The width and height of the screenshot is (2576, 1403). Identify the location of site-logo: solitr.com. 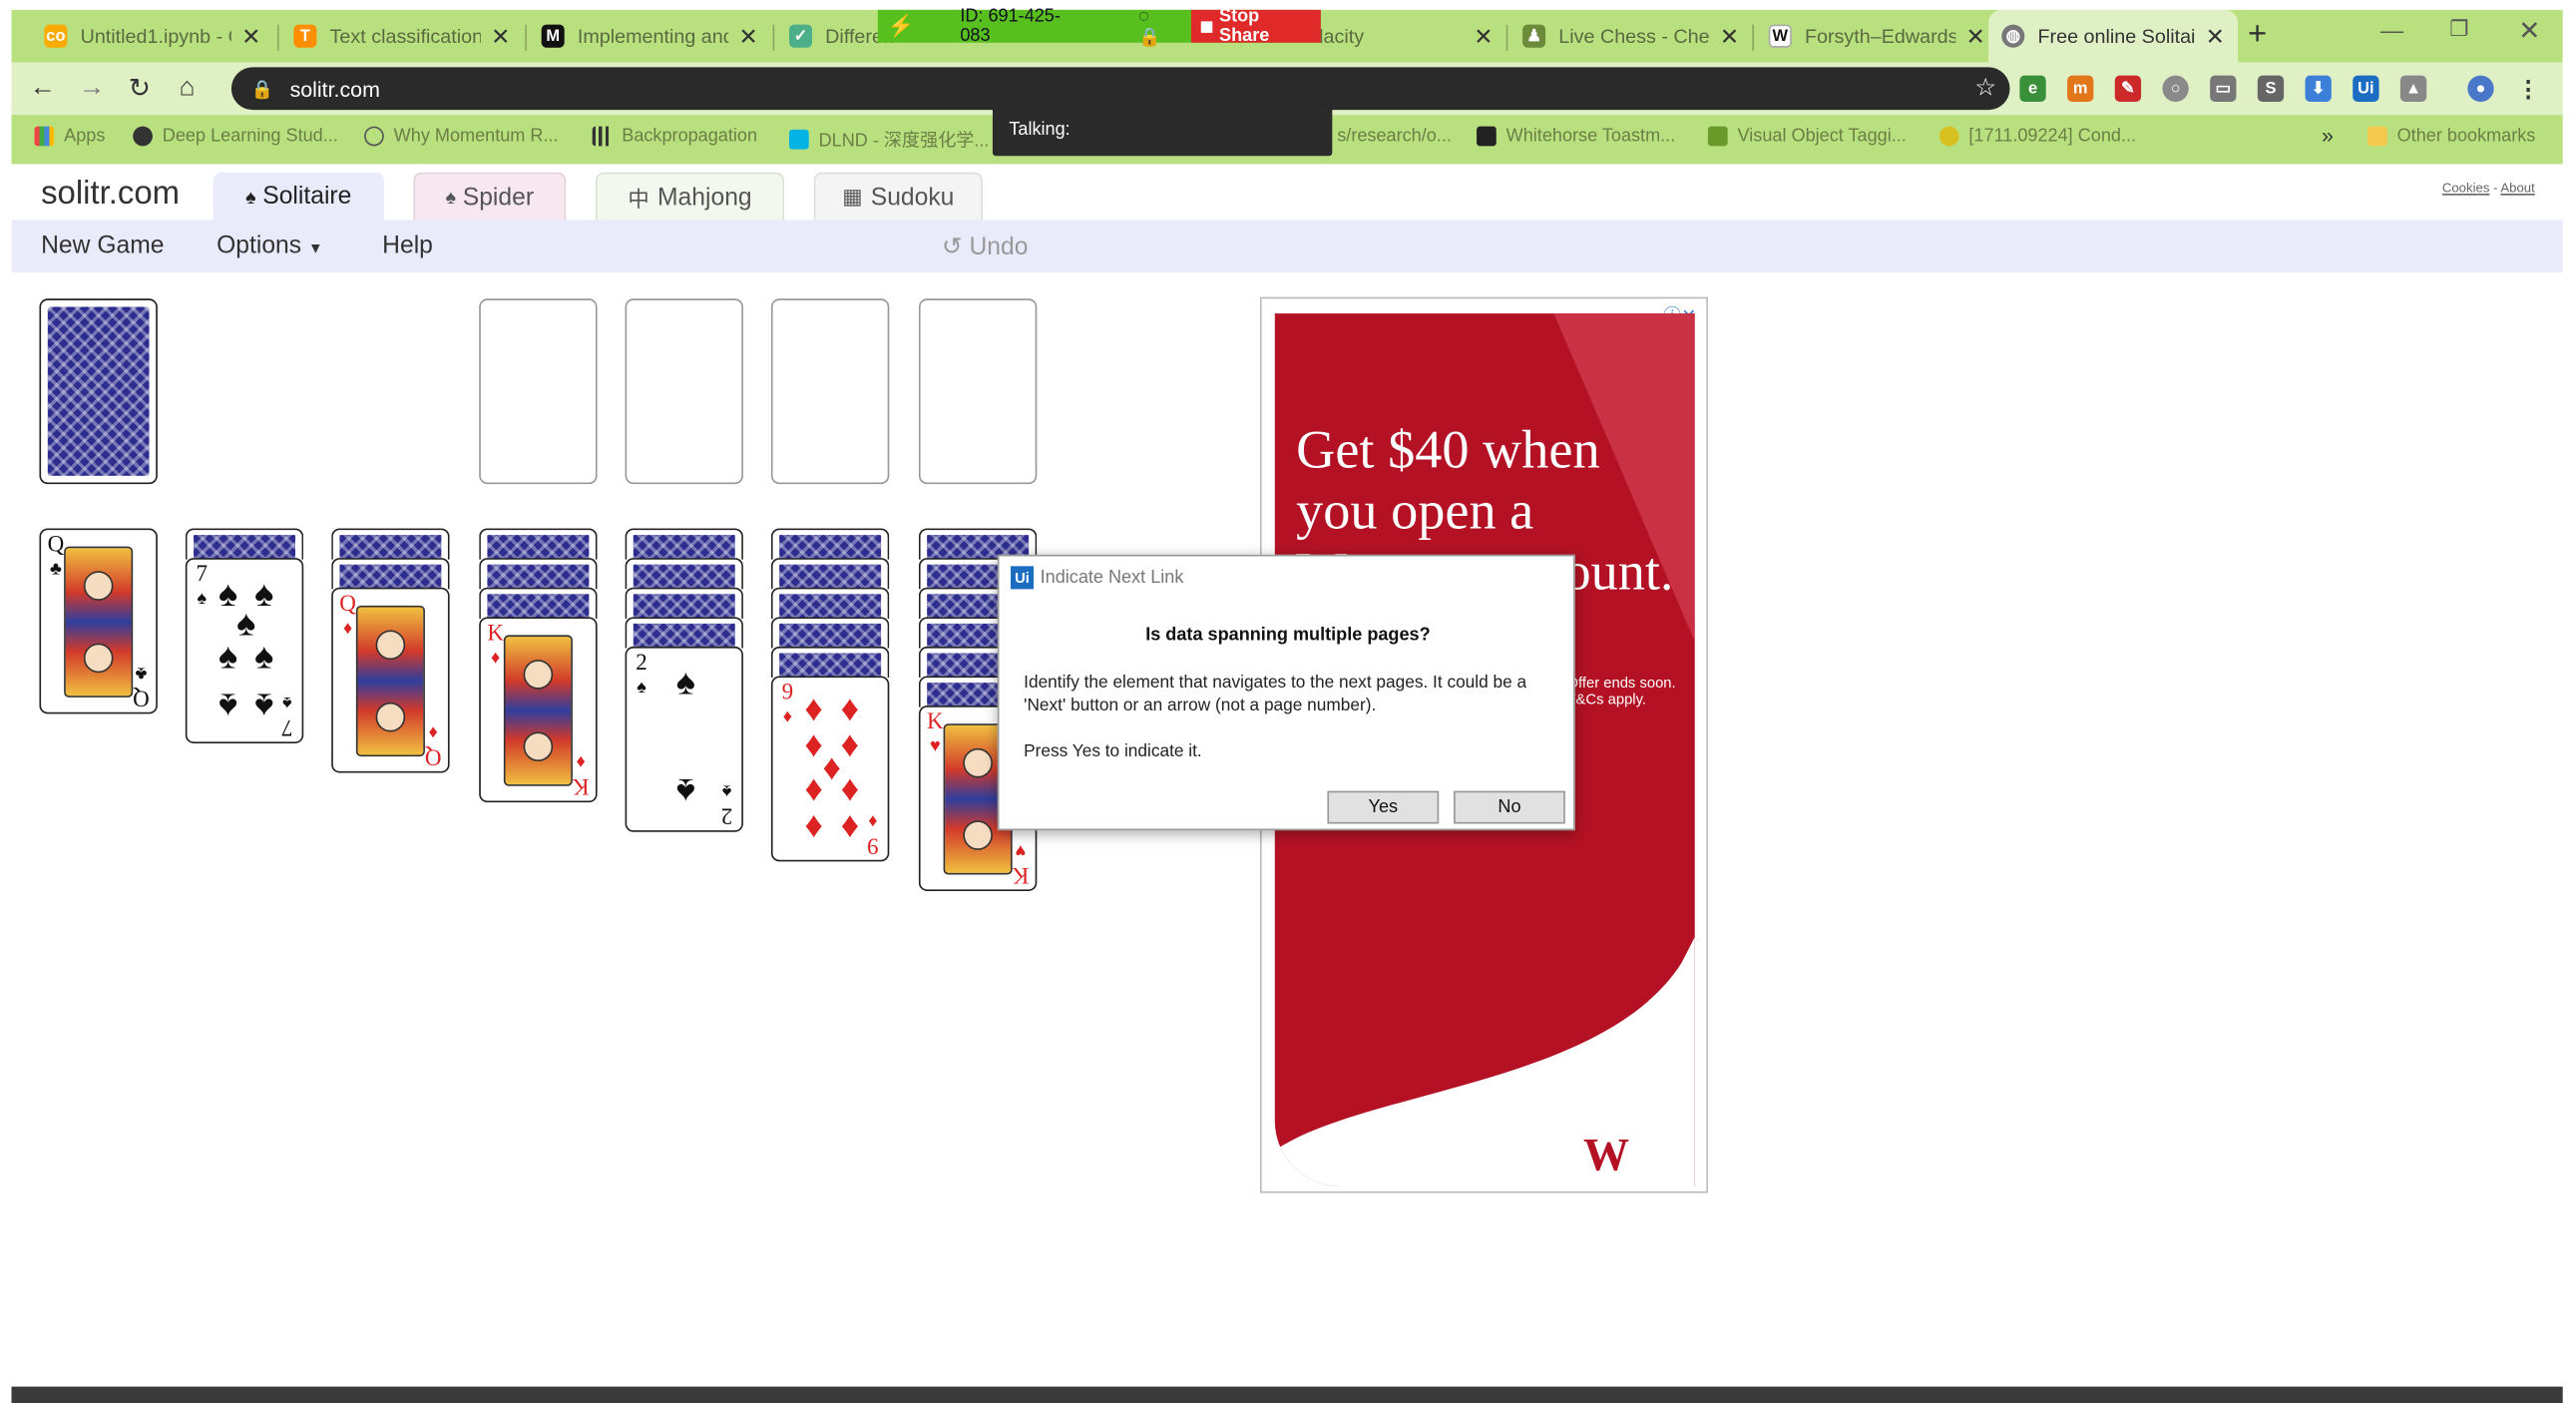
(110, 195).